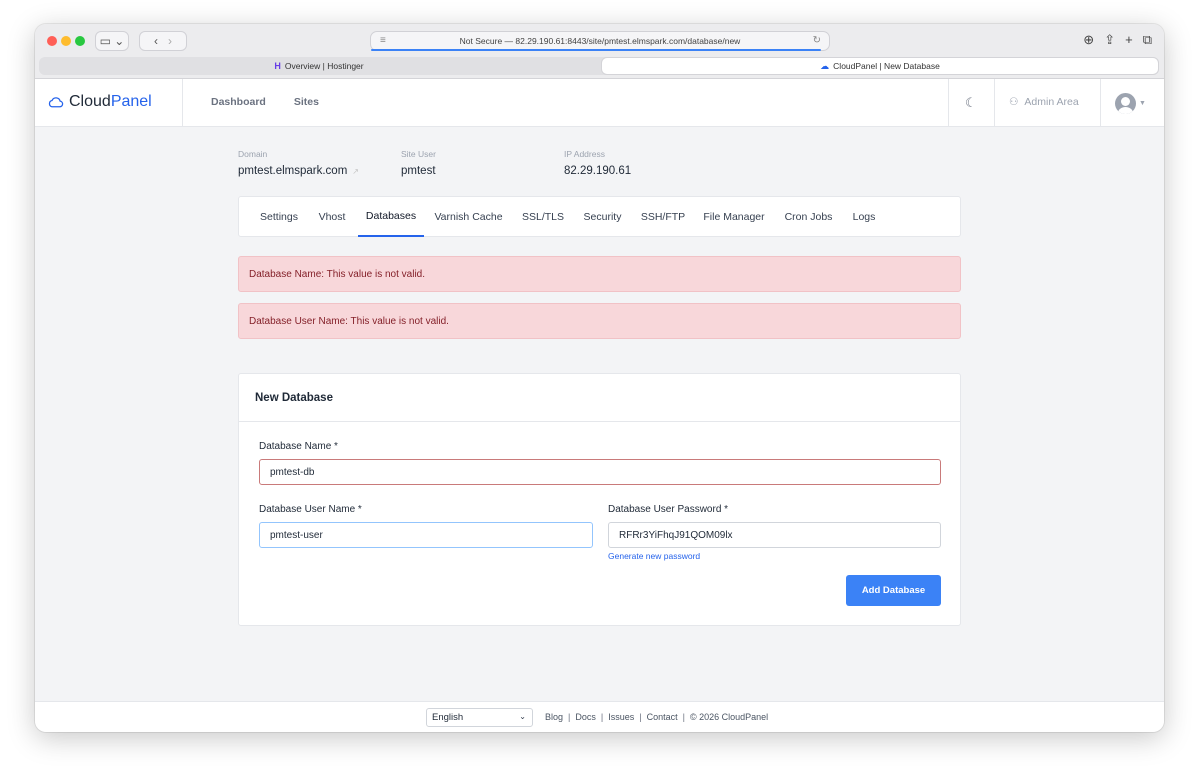 This screenshot has width=1200, height=779. What do you see at coordinates (1088, 40) in the screenshot?
I see `download-icon: ⊕` at bounding box center [1088, 40].